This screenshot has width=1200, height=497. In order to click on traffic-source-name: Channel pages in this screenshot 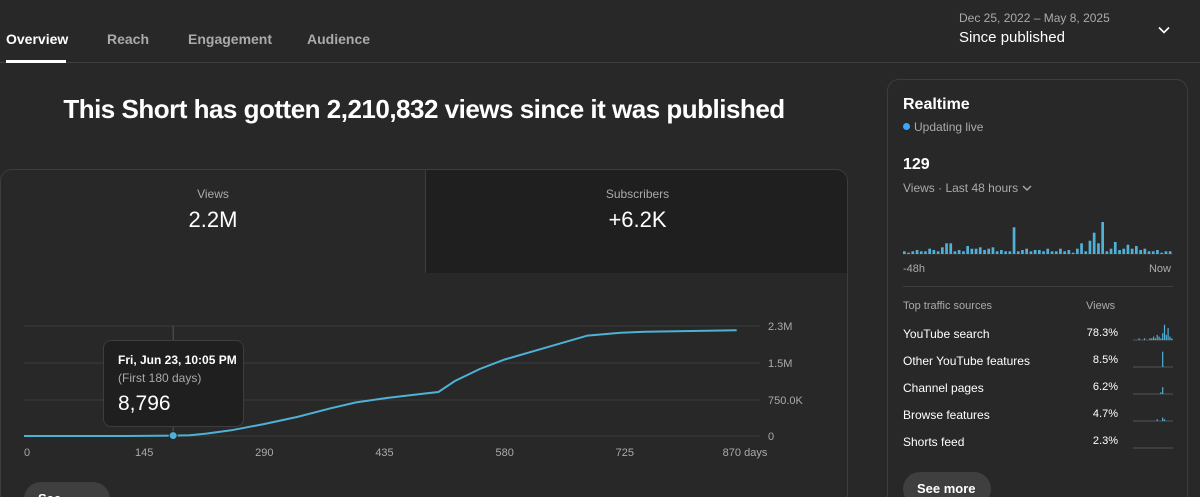, I will do `click(943, 388)`.